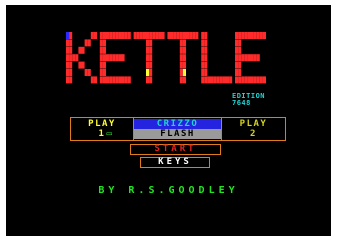 This screenshot has width=337, height=241. What do you see at coordinates (177, 124) in the screenshot?
I see `mode-top-label: CRIZZO` at bounding box center [177, 124].